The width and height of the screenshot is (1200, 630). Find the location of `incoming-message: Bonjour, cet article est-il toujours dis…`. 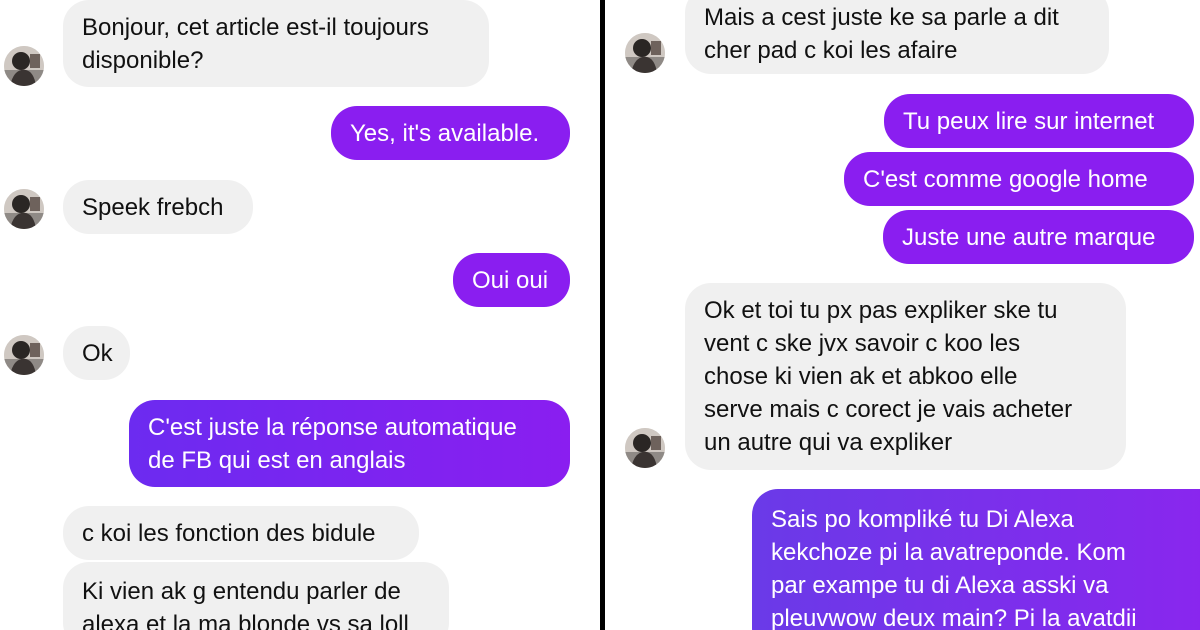

incoming-message: Bonjour, cet article est-il toujours dis… is located at coordinates (276, 43).